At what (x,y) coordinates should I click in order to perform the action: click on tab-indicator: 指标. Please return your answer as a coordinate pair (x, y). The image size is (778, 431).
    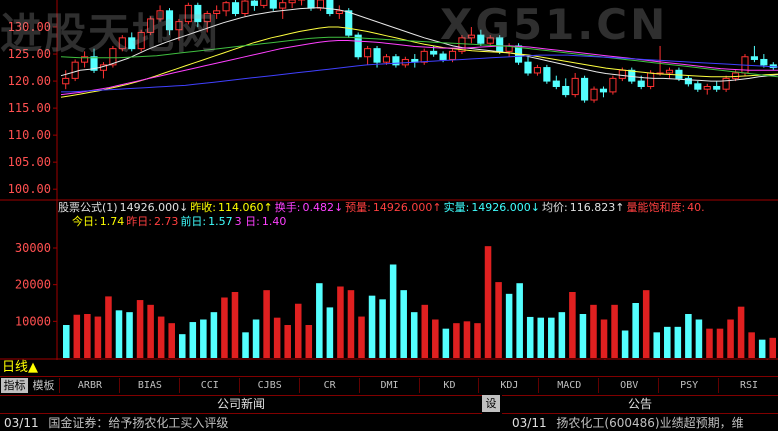
    Looking at the image, I should click on (14, 385).